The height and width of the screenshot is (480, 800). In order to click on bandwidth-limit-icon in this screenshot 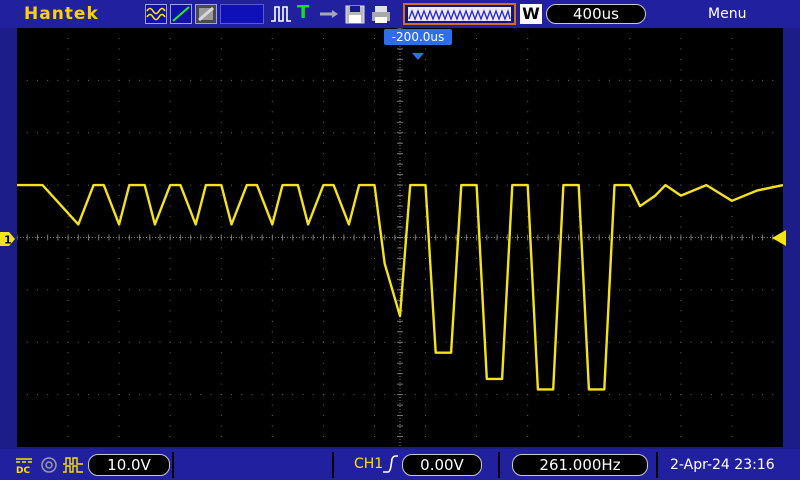, I will do `click(49, 465)`.